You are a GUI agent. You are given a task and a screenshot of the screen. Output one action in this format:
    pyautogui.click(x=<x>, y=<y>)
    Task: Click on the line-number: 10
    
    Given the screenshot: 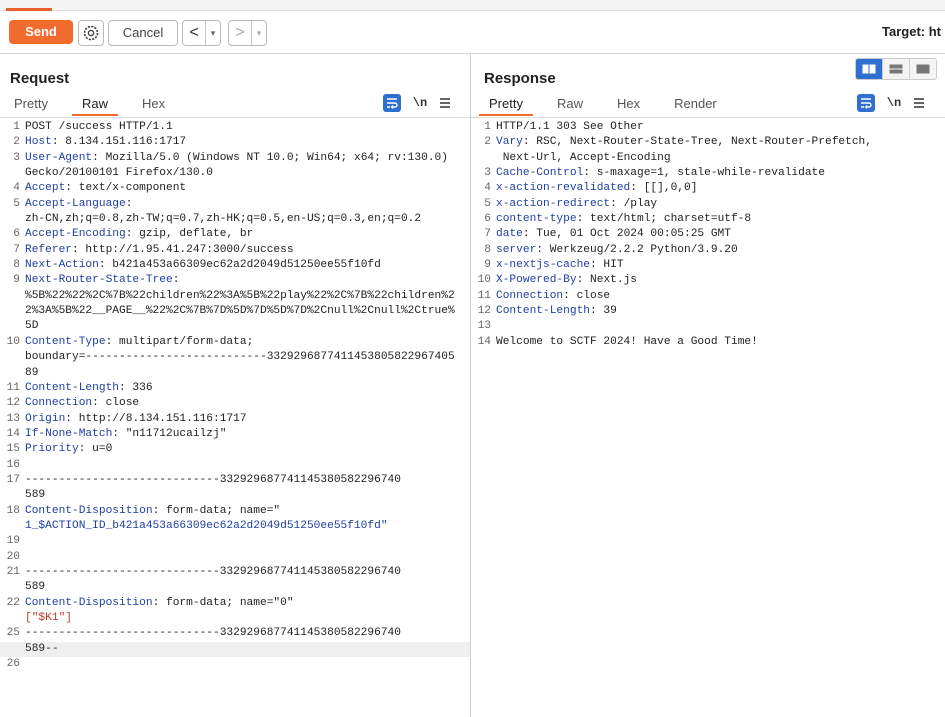 What is the action you would take?
    pyautogui.click(x=484, y=280)
    